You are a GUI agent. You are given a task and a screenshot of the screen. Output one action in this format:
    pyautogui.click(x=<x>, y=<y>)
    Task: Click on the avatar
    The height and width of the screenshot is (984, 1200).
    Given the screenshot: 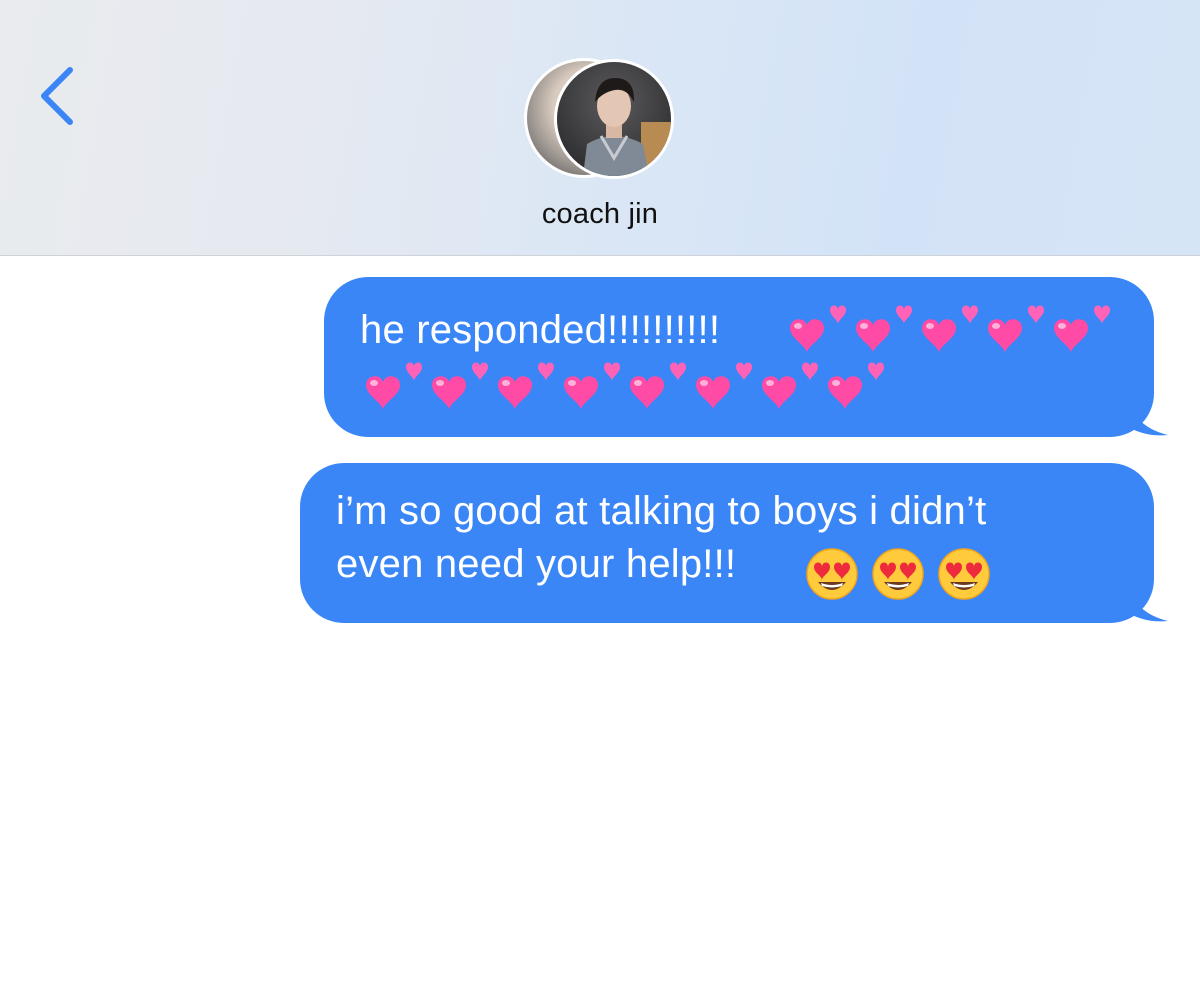 What is the action you would take?
    pyautogui.click(x=614, y=119)
    